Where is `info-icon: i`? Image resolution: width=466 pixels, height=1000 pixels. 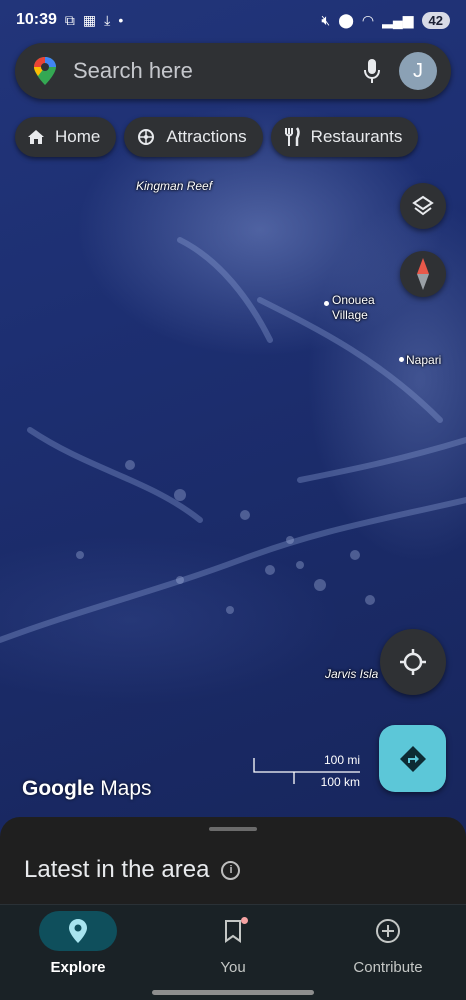 info-icon: i is located at coordinates (231, 870).